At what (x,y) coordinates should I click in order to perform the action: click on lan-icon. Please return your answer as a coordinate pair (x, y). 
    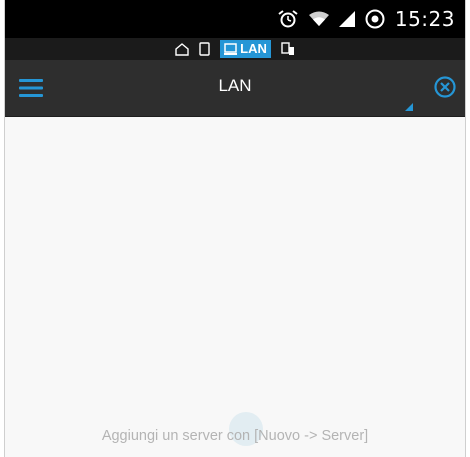
    Looking at the image, I should click on (231, 49).